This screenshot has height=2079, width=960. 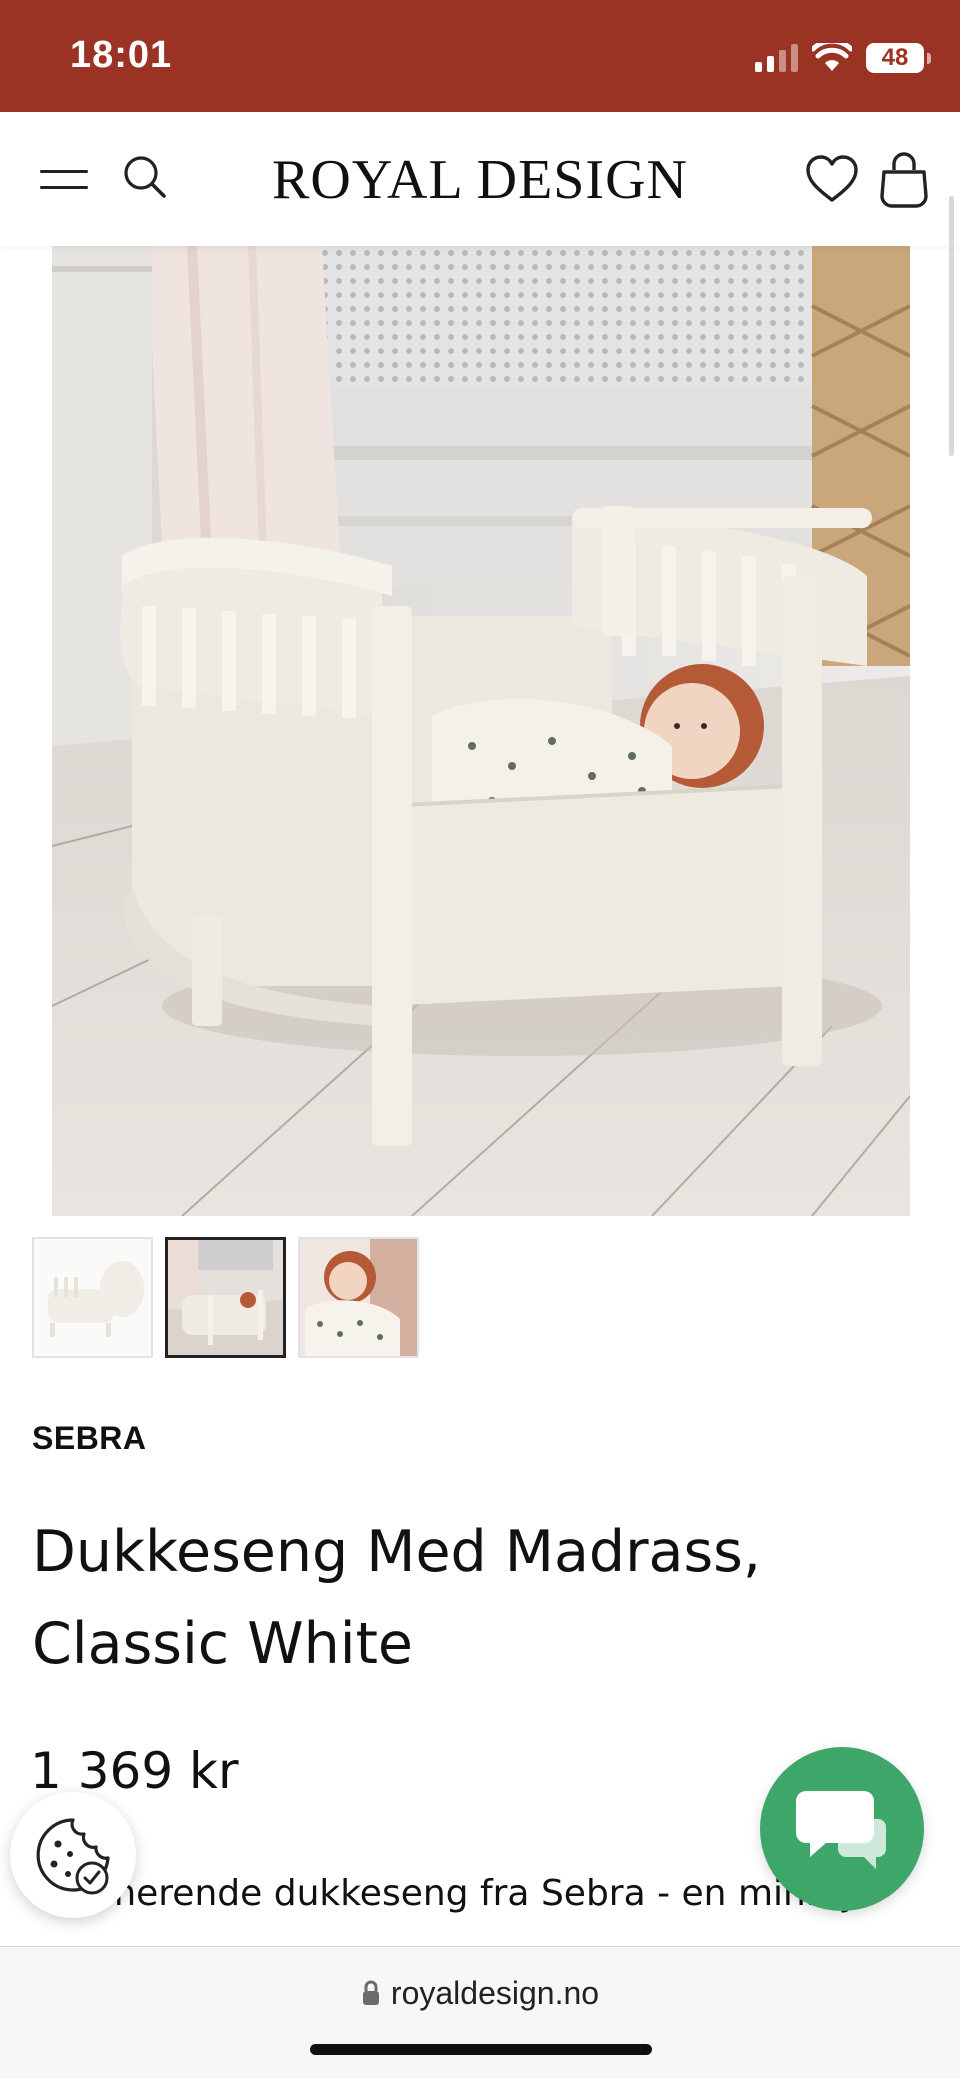 I want to click on home-indicator, so click(x=481, y=2049).